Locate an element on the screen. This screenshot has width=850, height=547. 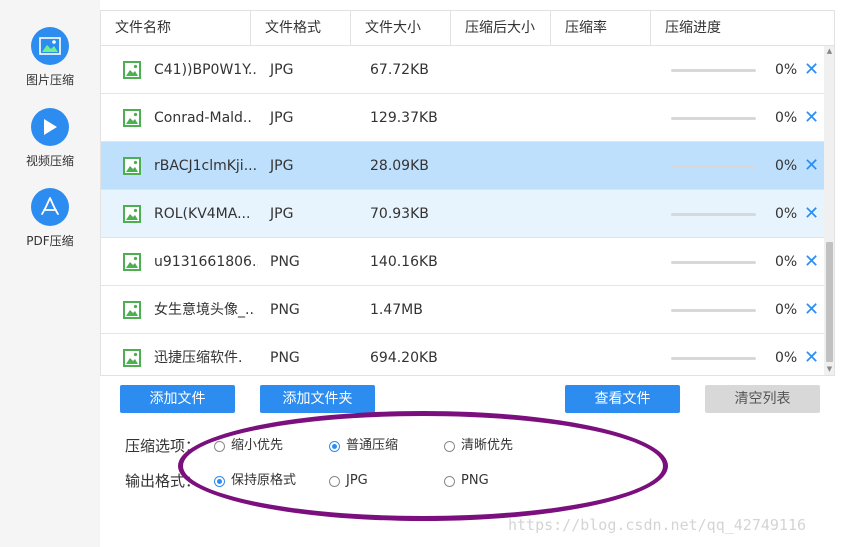
column-header-compression-rate: 压缩率 is located at coordinates (601, 28).